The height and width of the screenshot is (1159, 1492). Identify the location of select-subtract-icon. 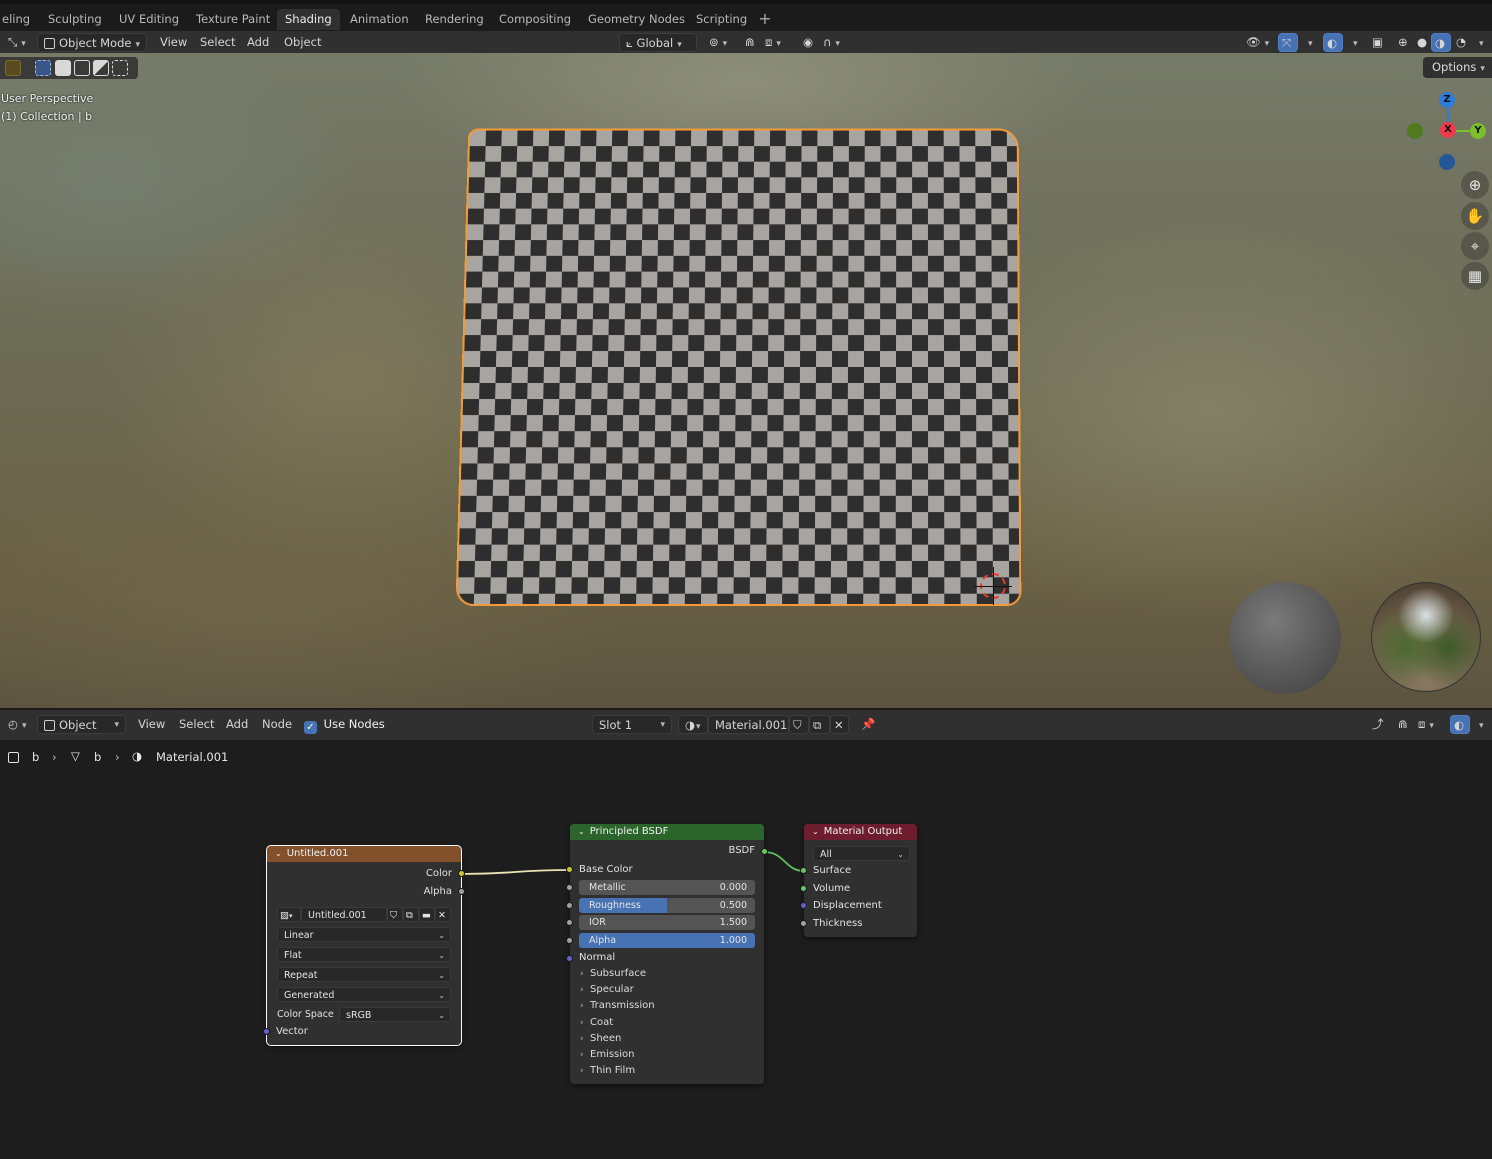
(82, 68).